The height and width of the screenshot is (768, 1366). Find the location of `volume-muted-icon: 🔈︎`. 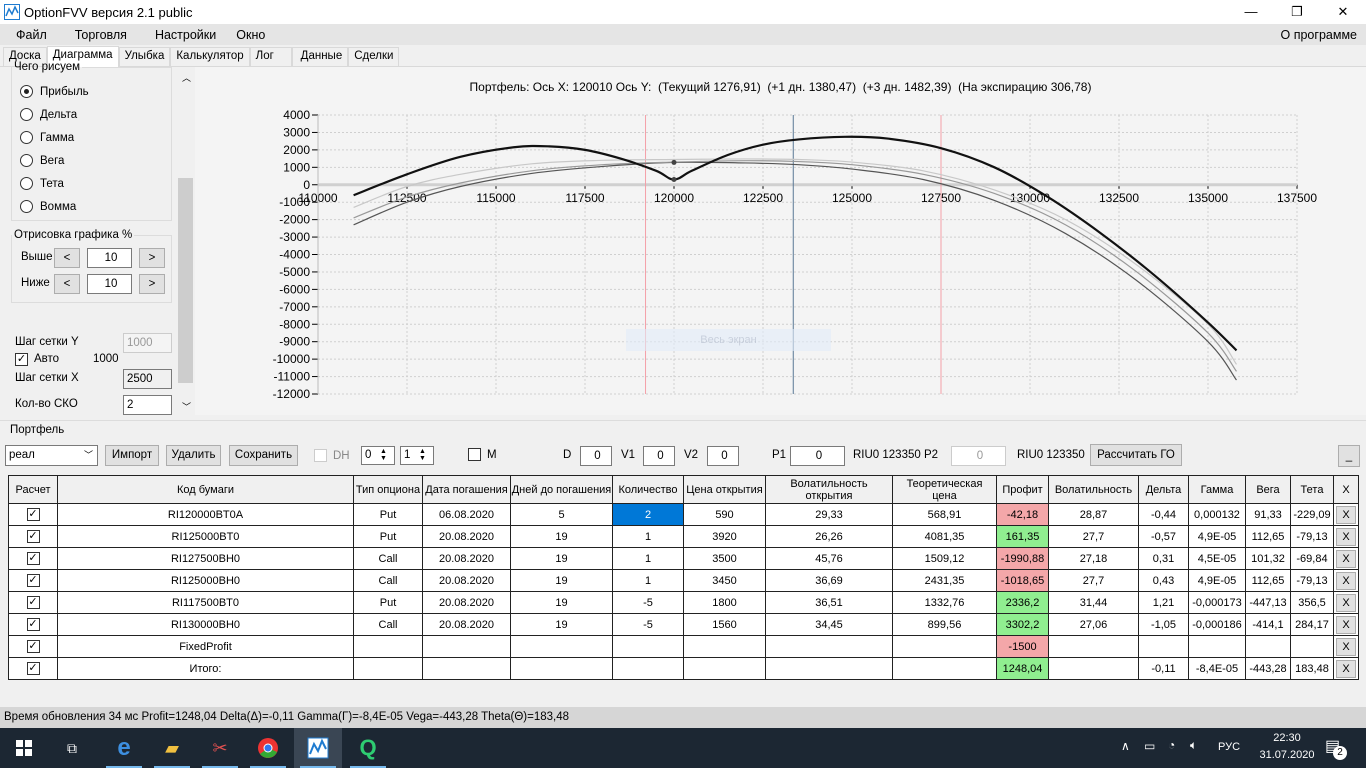

volume-muted-icon: 🔈︎ is located at coordinates (1193, 745).